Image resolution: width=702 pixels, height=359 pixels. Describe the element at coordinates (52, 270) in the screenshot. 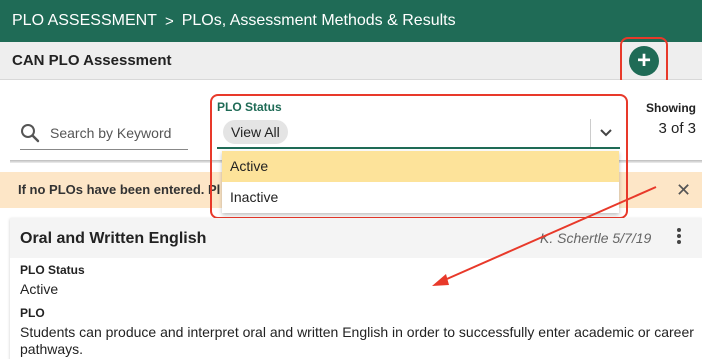

I see `card-status-label: PLO Status` at that location.